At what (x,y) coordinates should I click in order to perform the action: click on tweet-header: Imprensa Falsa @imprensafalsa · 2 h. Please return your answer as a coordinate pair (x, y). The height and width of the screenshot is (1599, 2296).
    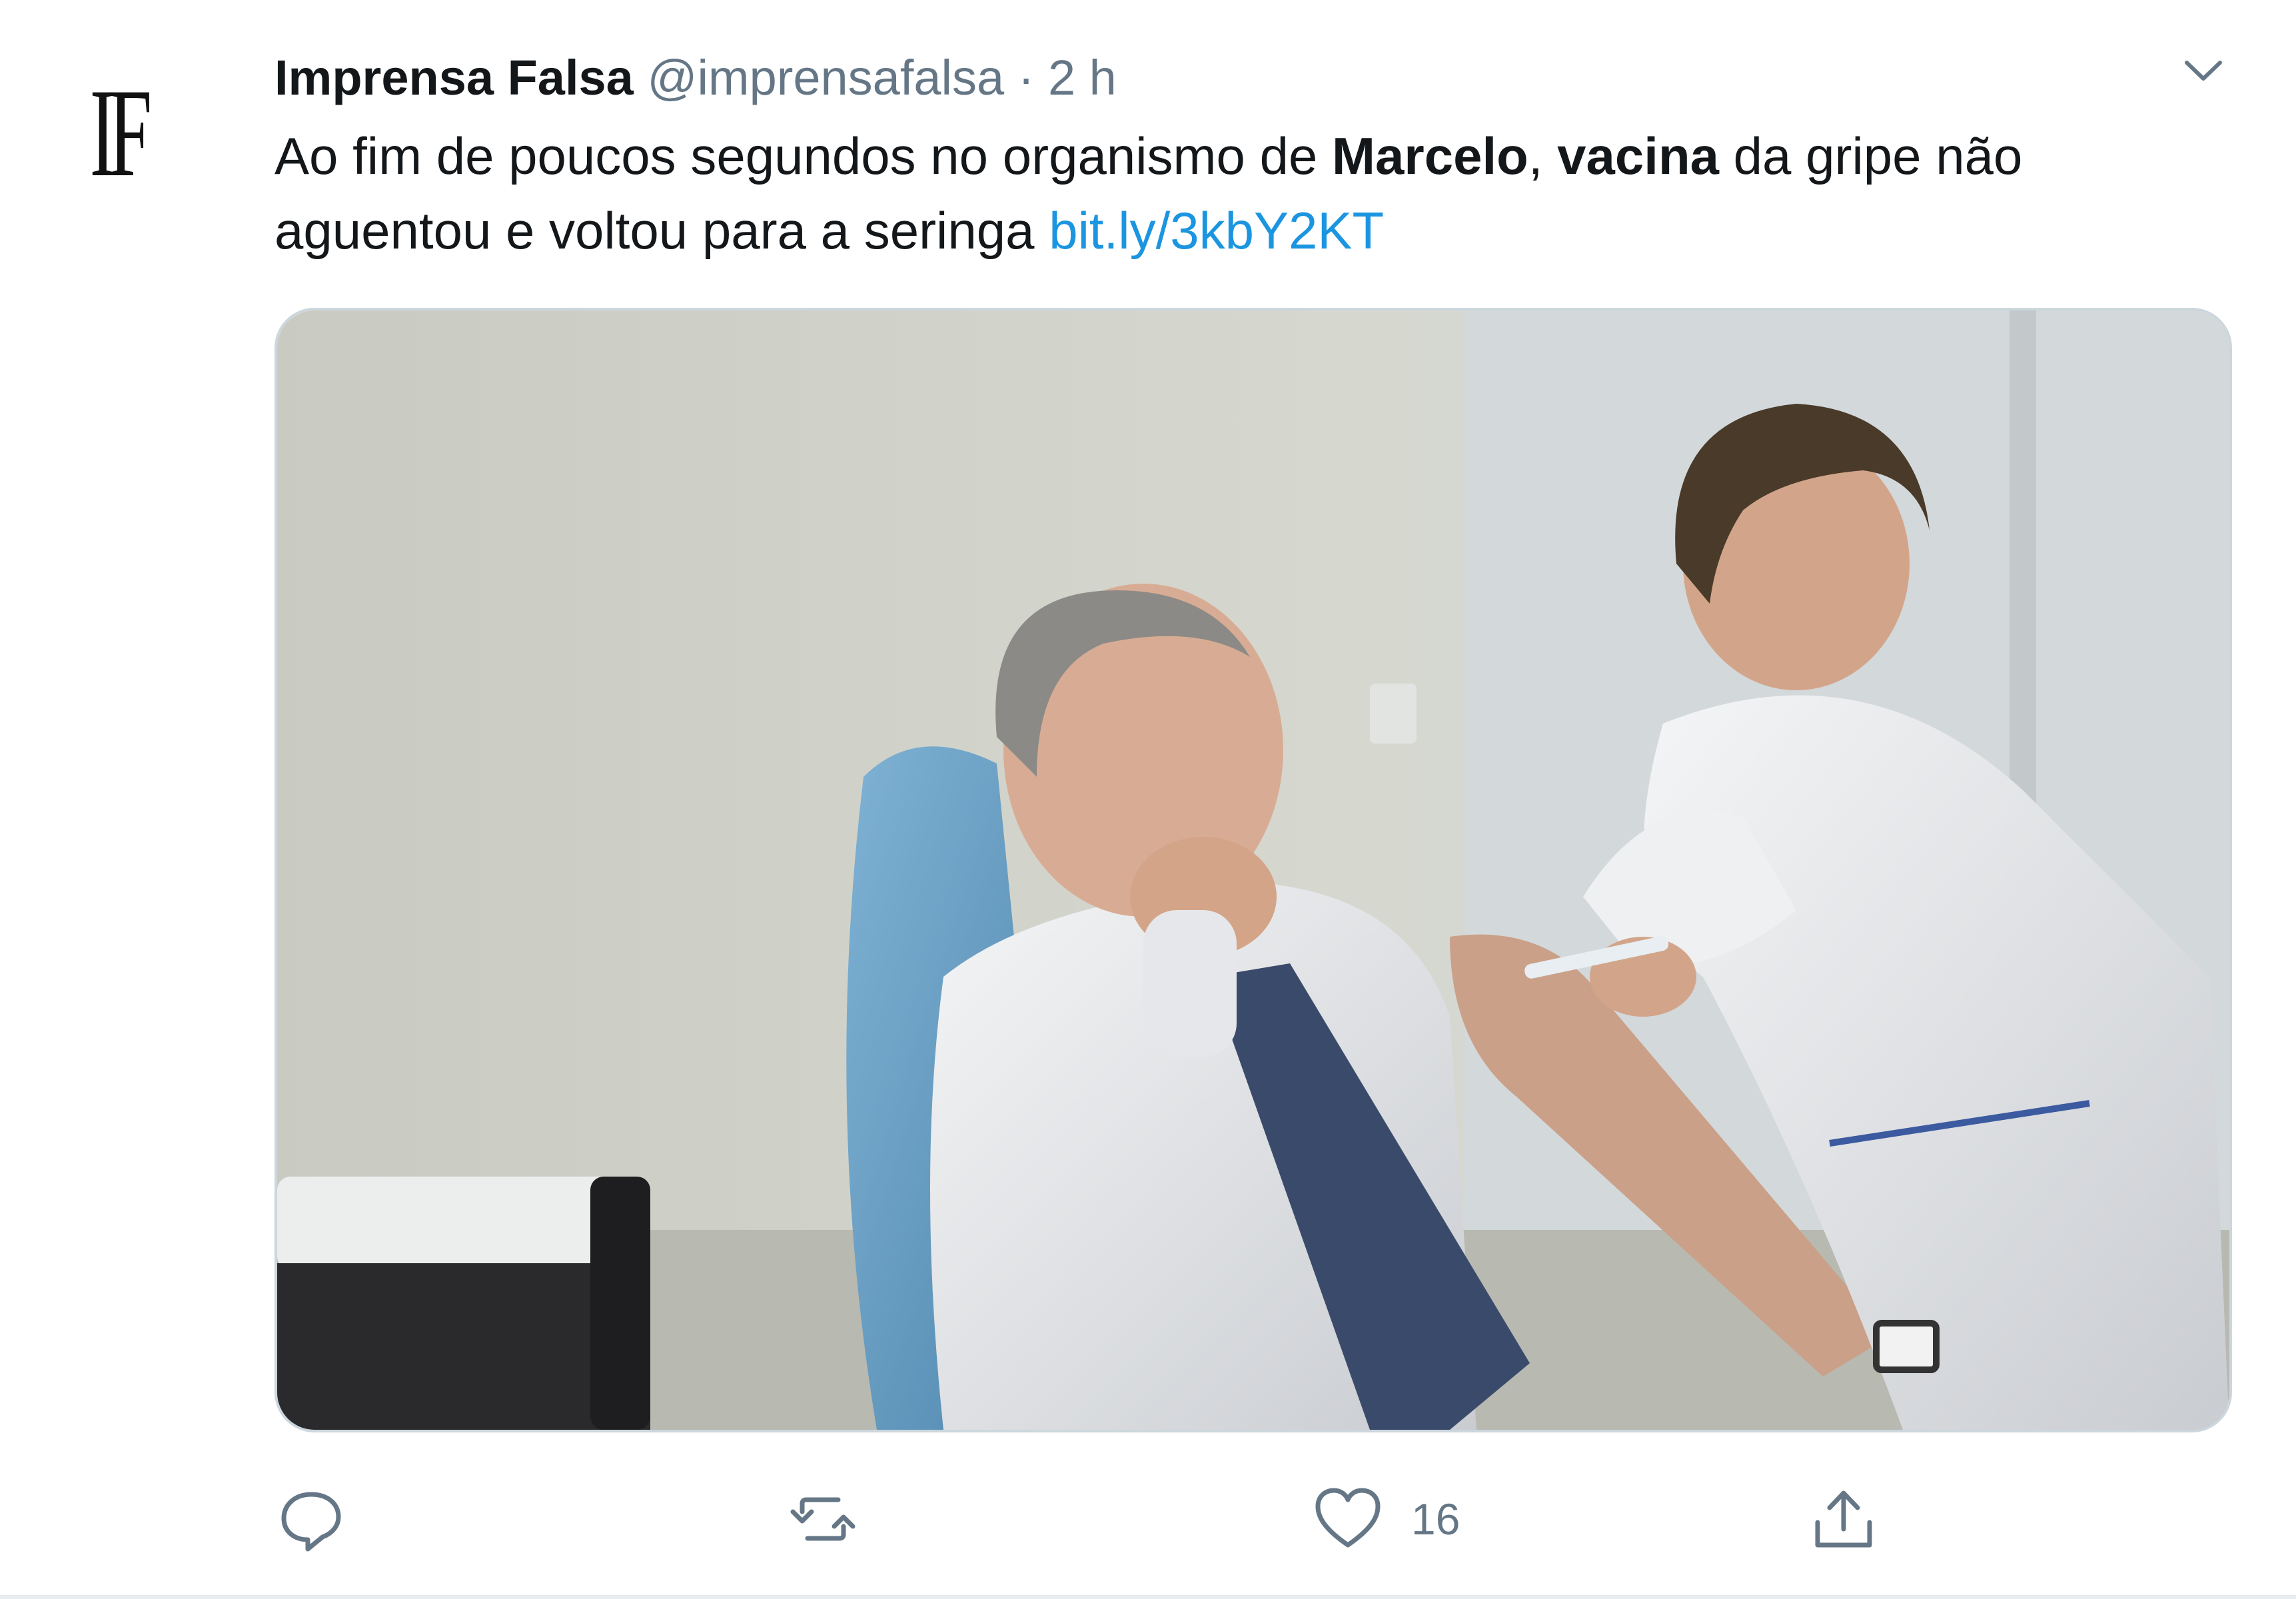
    Looking at the image, I should click on (696, 78).